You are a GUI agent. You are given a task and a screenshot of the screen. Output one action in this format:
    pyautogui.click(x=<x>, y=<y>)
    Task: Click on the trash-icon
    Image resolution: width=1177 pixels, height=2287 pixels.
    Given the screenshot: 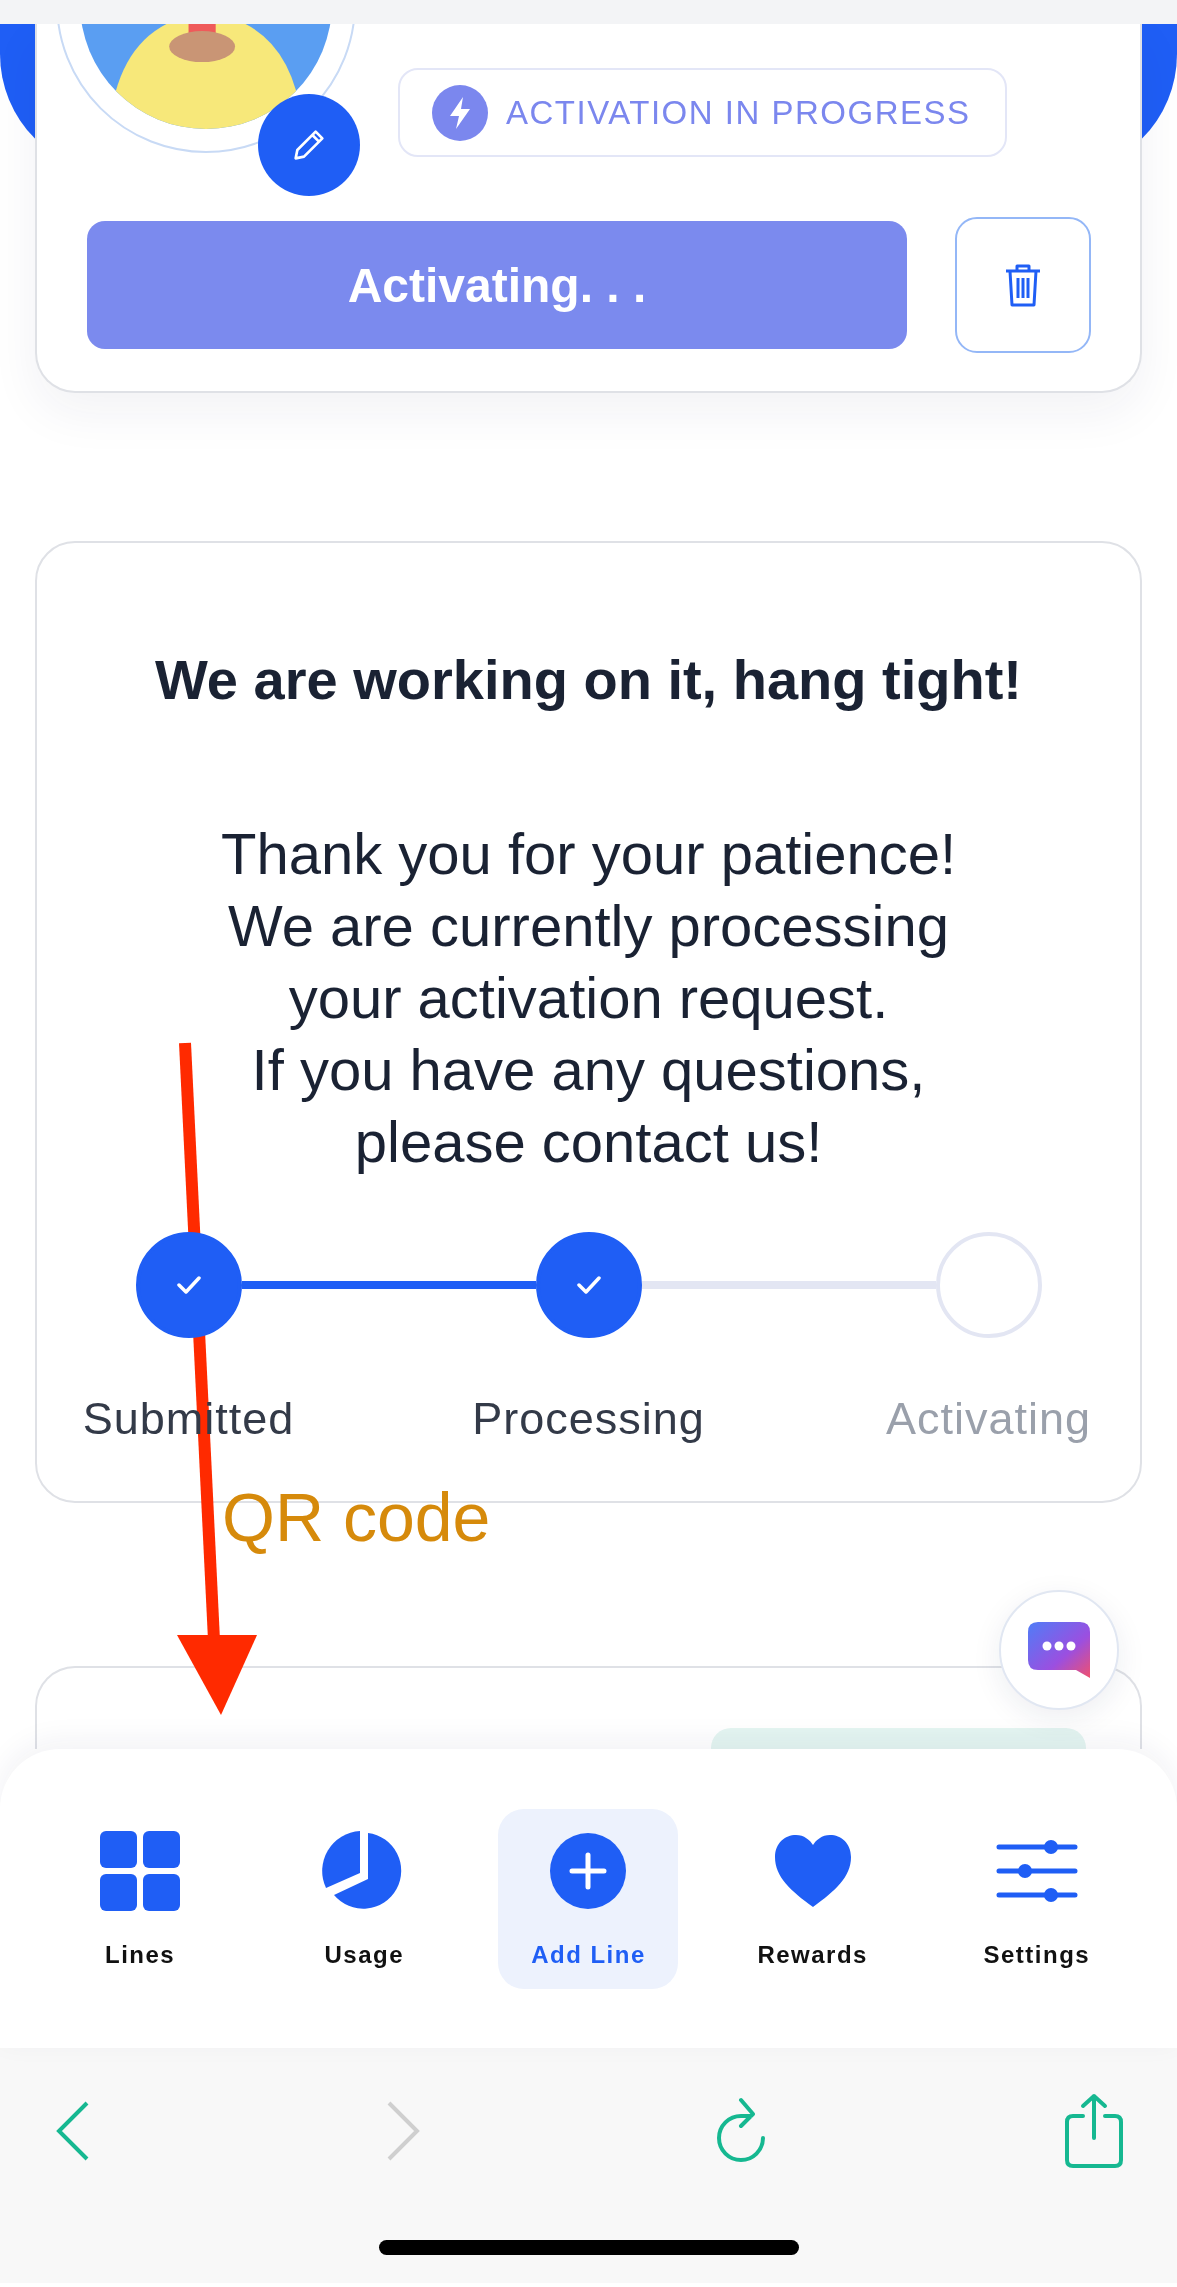 What is the action you would take?
    pyautogui.click(x=1023, y=285)
    